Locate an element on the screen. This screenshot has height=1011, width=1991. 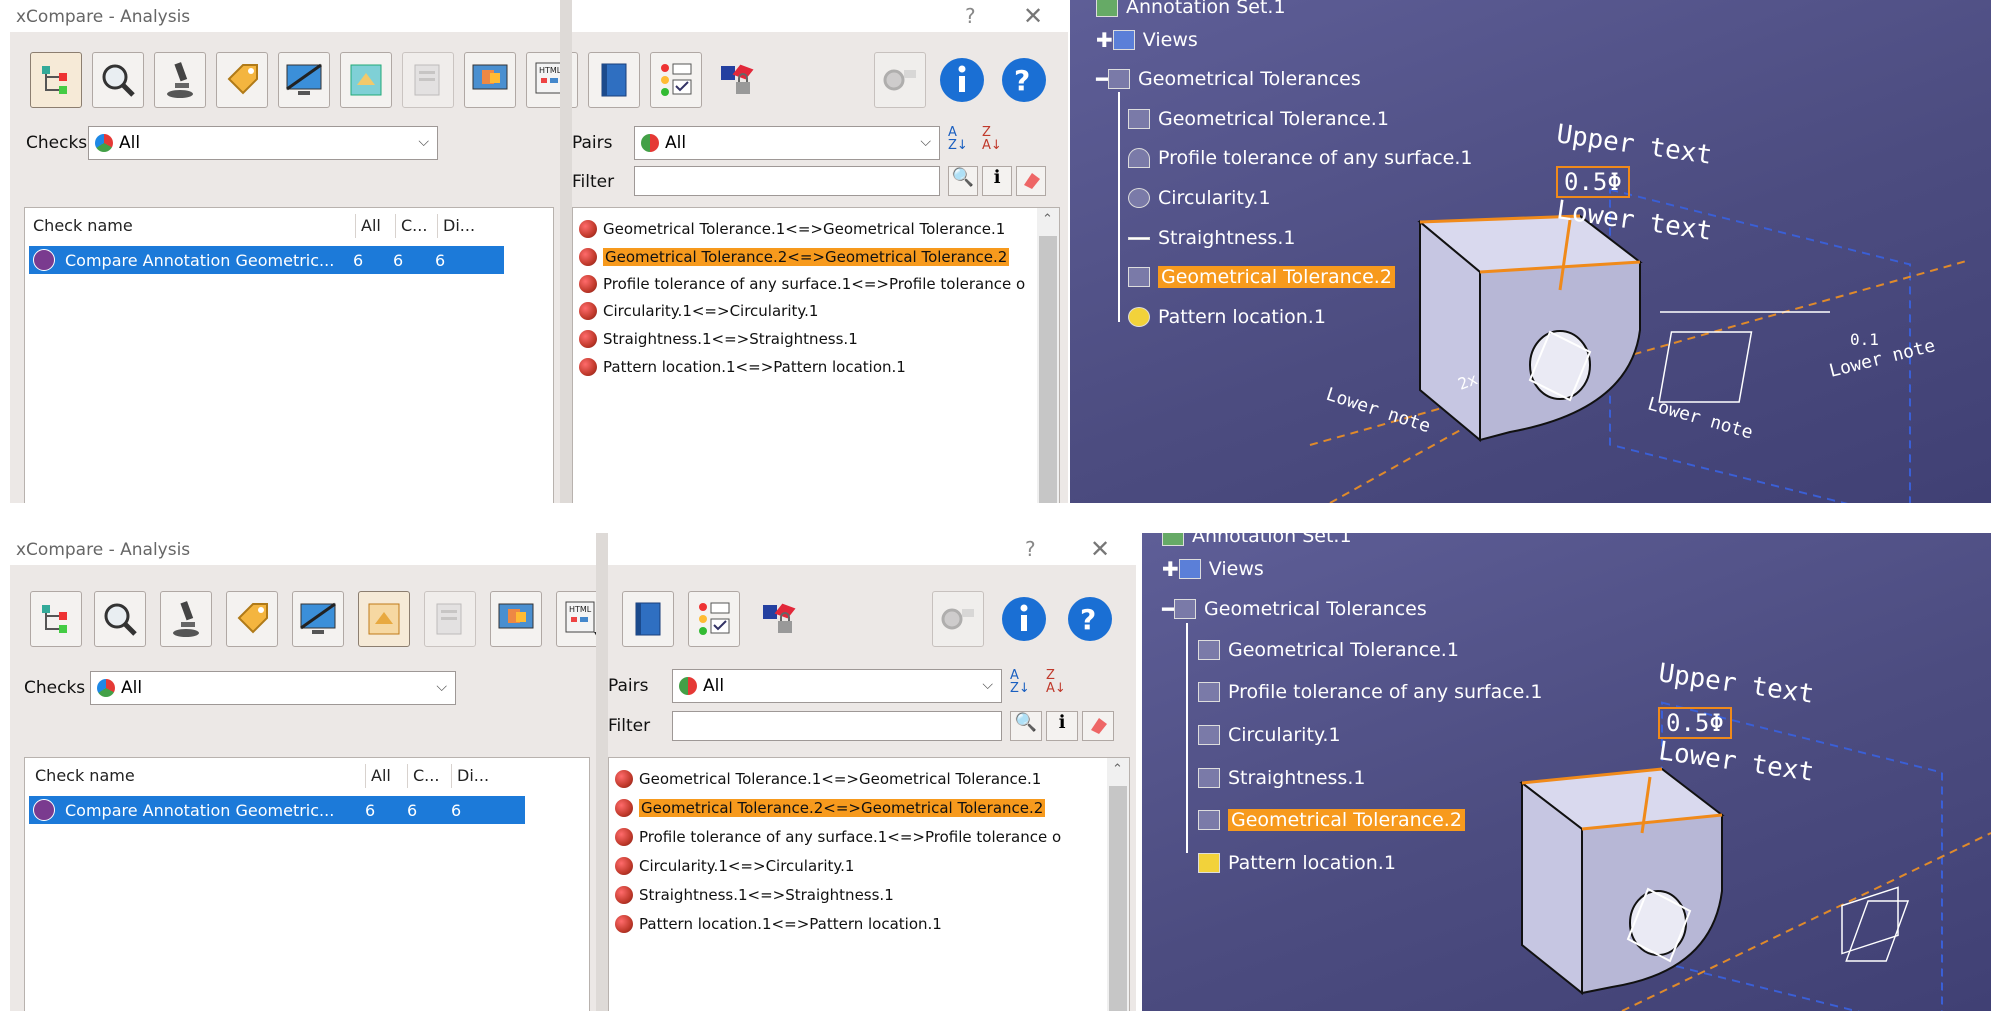
views-icon is located at coordinates (1123, 40).